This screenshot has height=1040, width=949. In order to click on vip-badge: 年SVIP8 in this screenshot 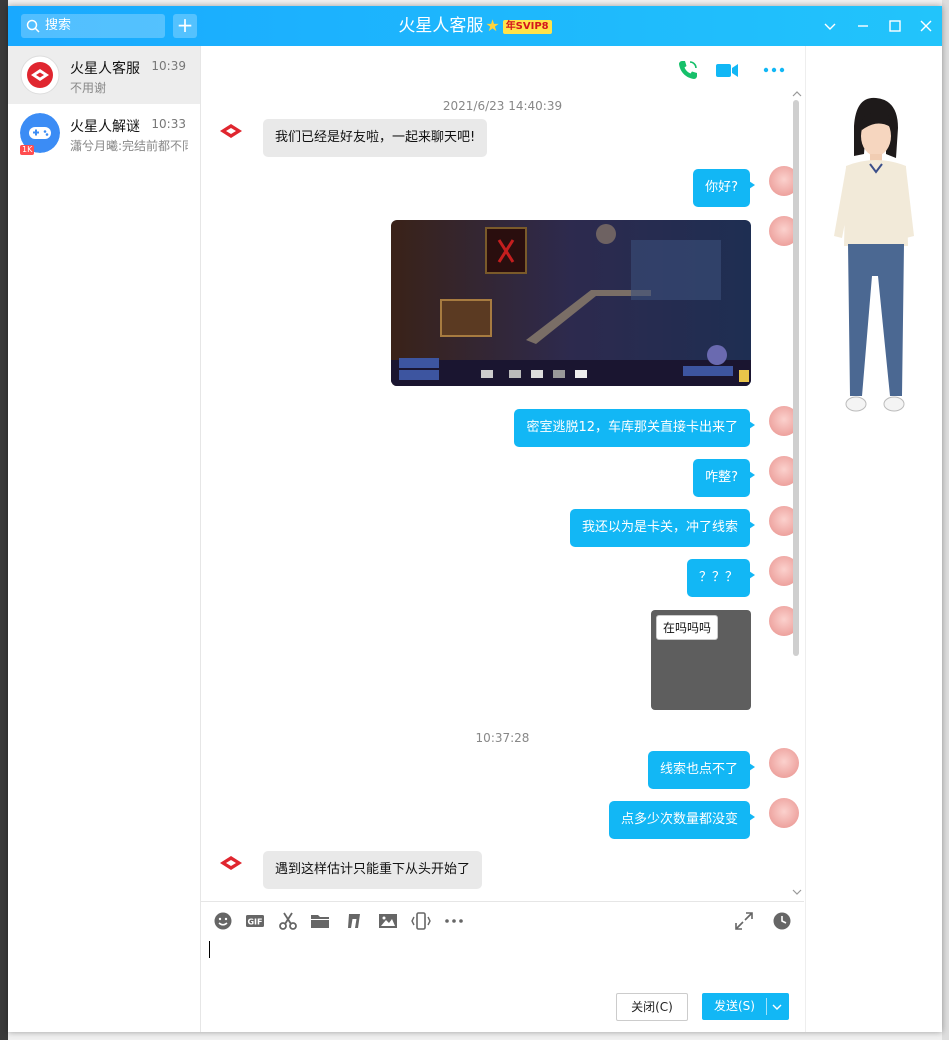, I will do `click(527, 27)`.